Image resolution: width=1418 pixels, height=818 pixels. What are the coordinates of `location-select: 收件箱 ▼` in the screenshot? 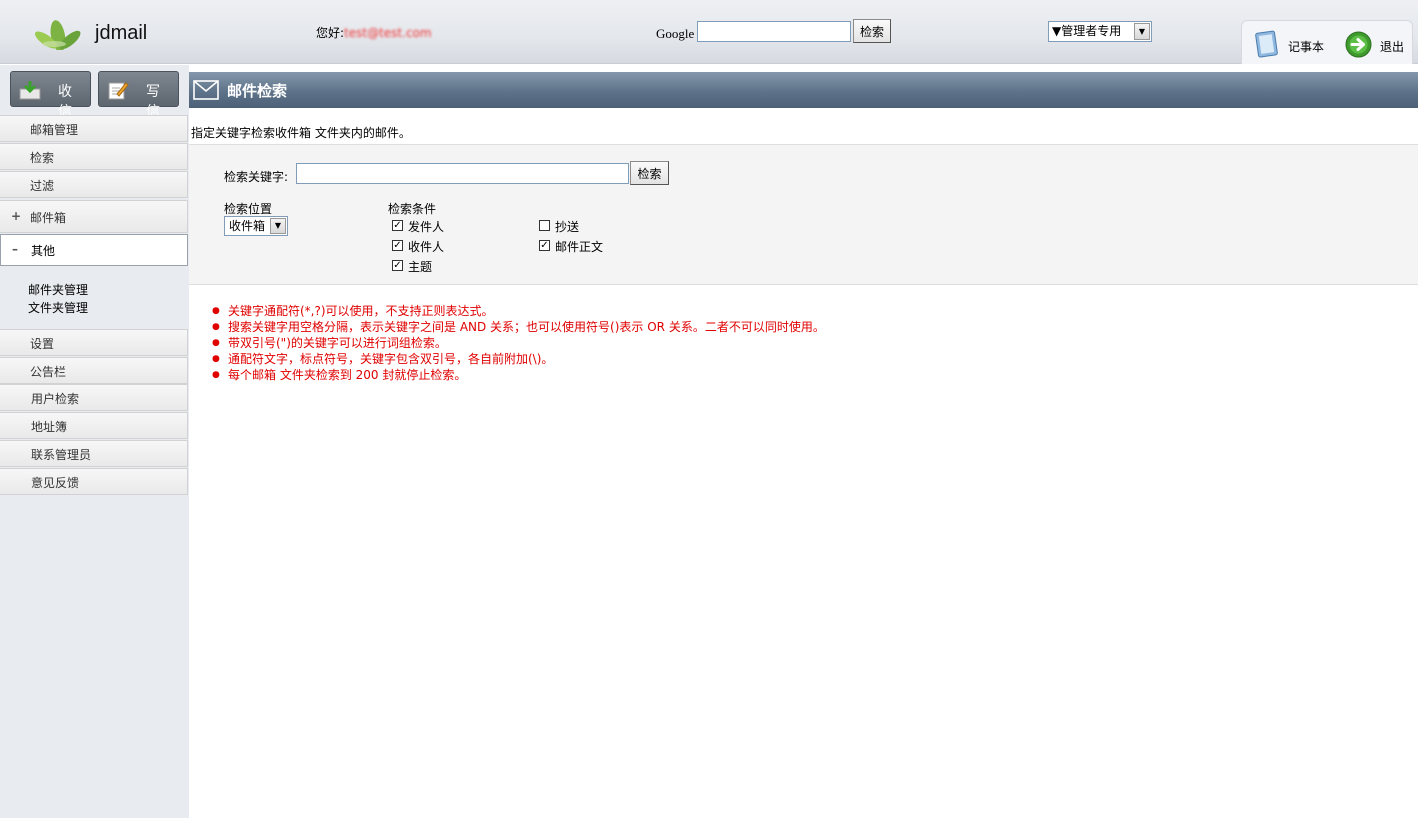 It's located at (256, 226).